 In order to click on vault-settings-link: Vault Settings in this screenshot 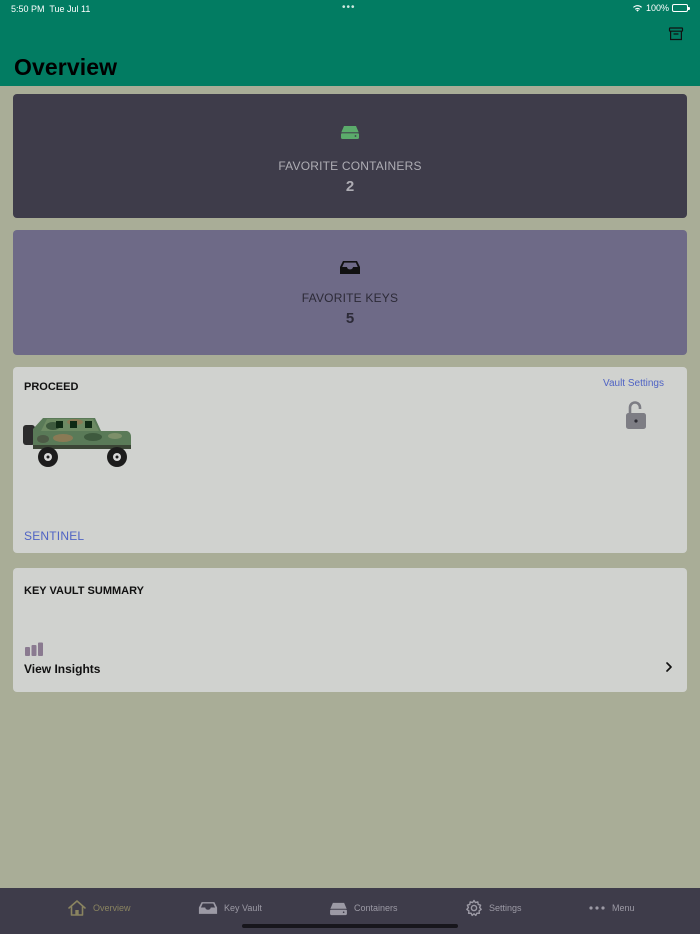, I will do `click(633, 383)`.